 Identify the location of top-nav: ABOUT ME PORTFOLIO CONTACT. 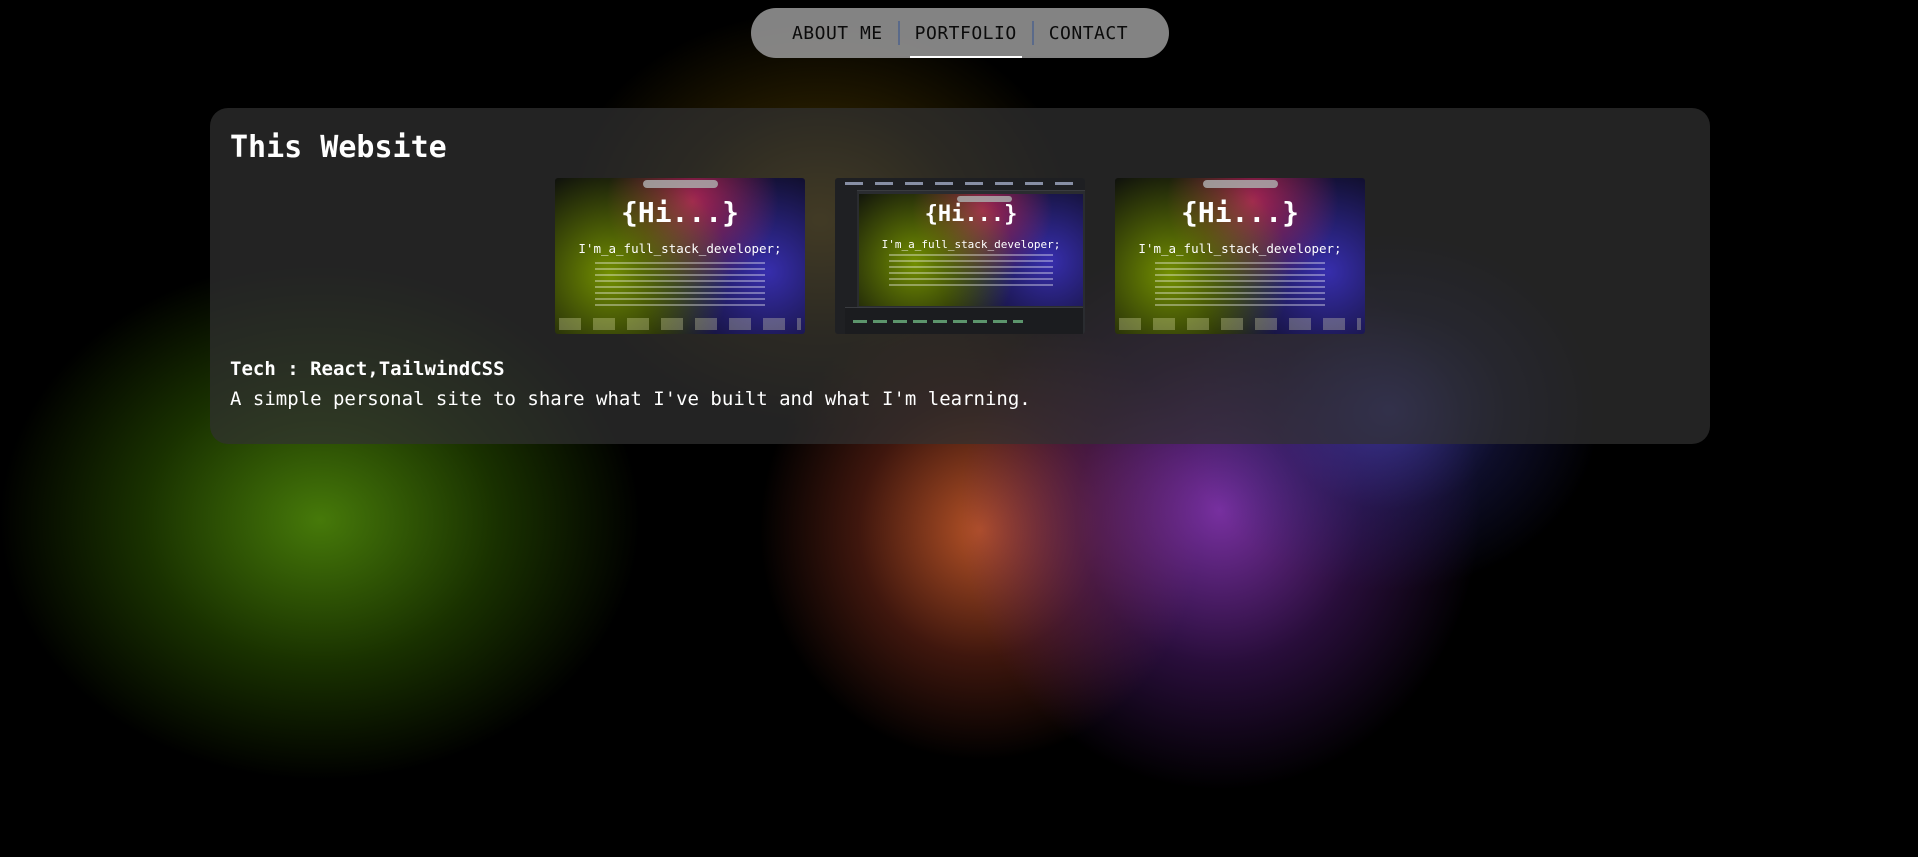
(960, 33).